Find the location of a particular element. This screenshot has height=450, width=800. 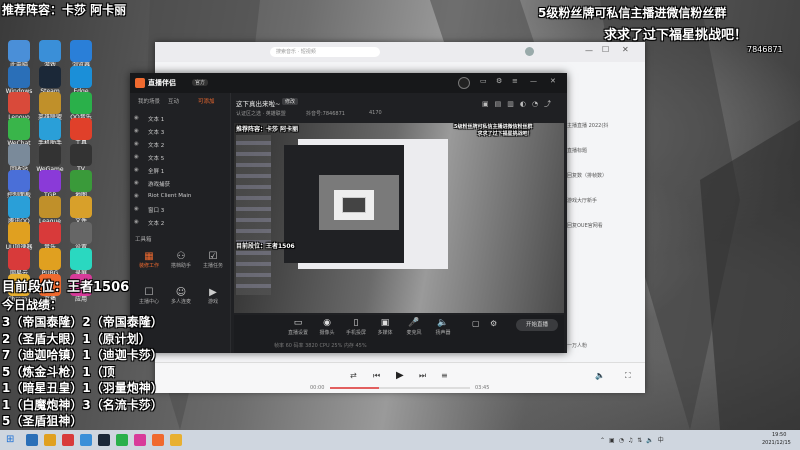

control-button: 🔈 扬声器 is located at coordinates (443, 326).